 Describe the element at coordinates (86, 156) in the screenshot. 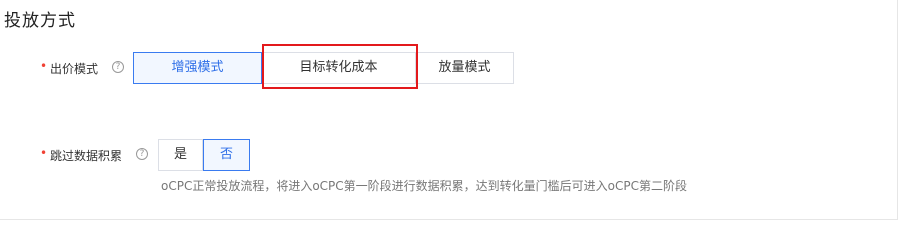

I see `skip-accumulation-label: 跳过数据积累` at that location.